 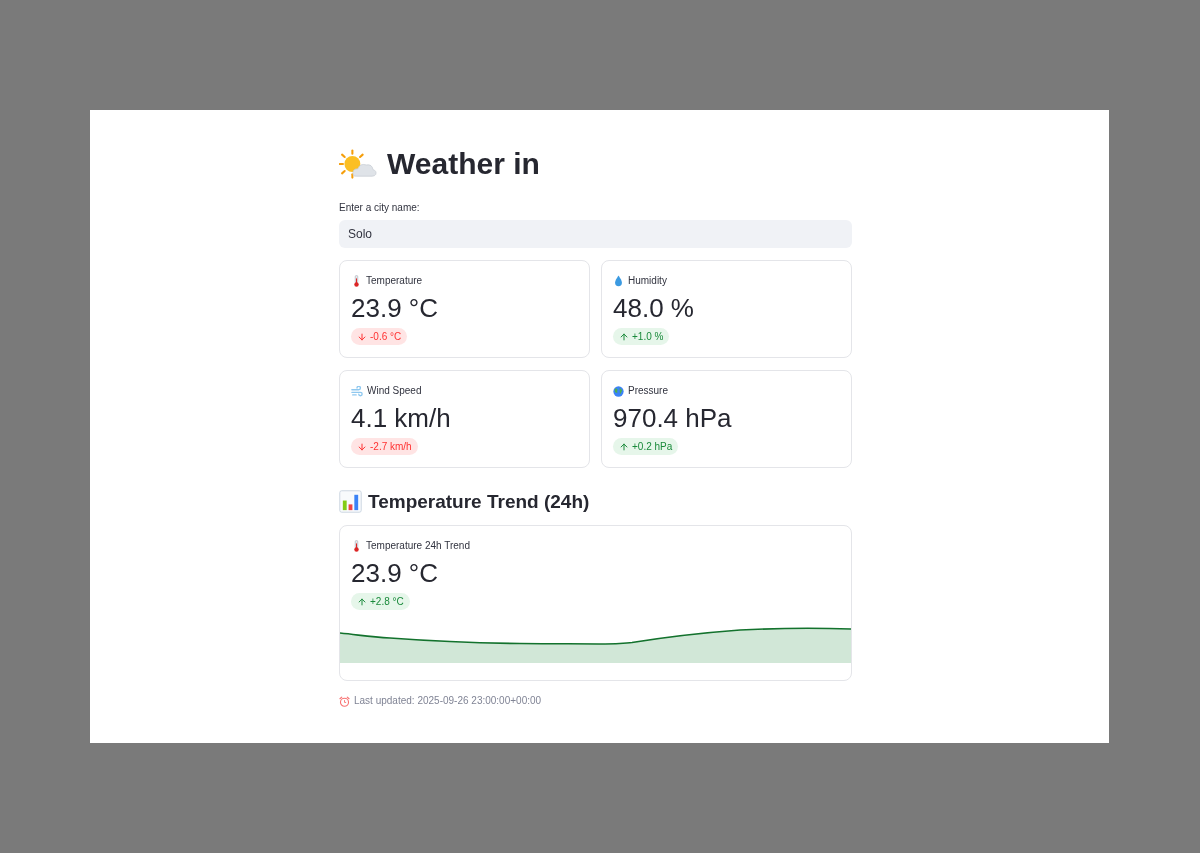 What do you see at coordinates (379, 208) in the screenshot?
I see `input-label: Enter a city name:` at bounding box center [379, 208].